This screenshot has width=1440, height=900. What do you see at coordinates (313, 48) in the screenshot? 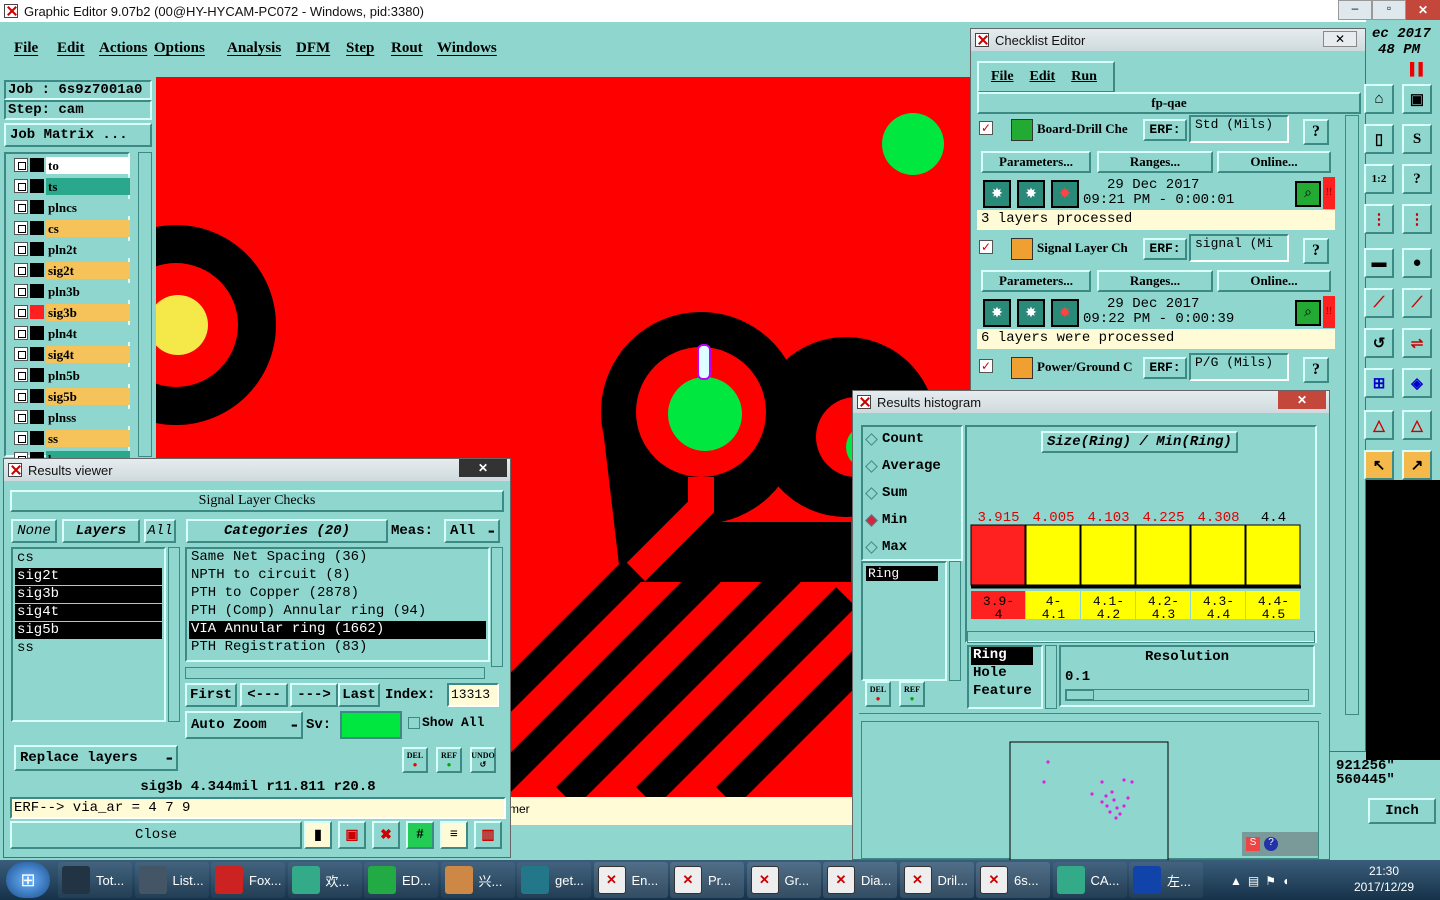
I see `menu-dfm: DFM` at bounding box center [313, 48].